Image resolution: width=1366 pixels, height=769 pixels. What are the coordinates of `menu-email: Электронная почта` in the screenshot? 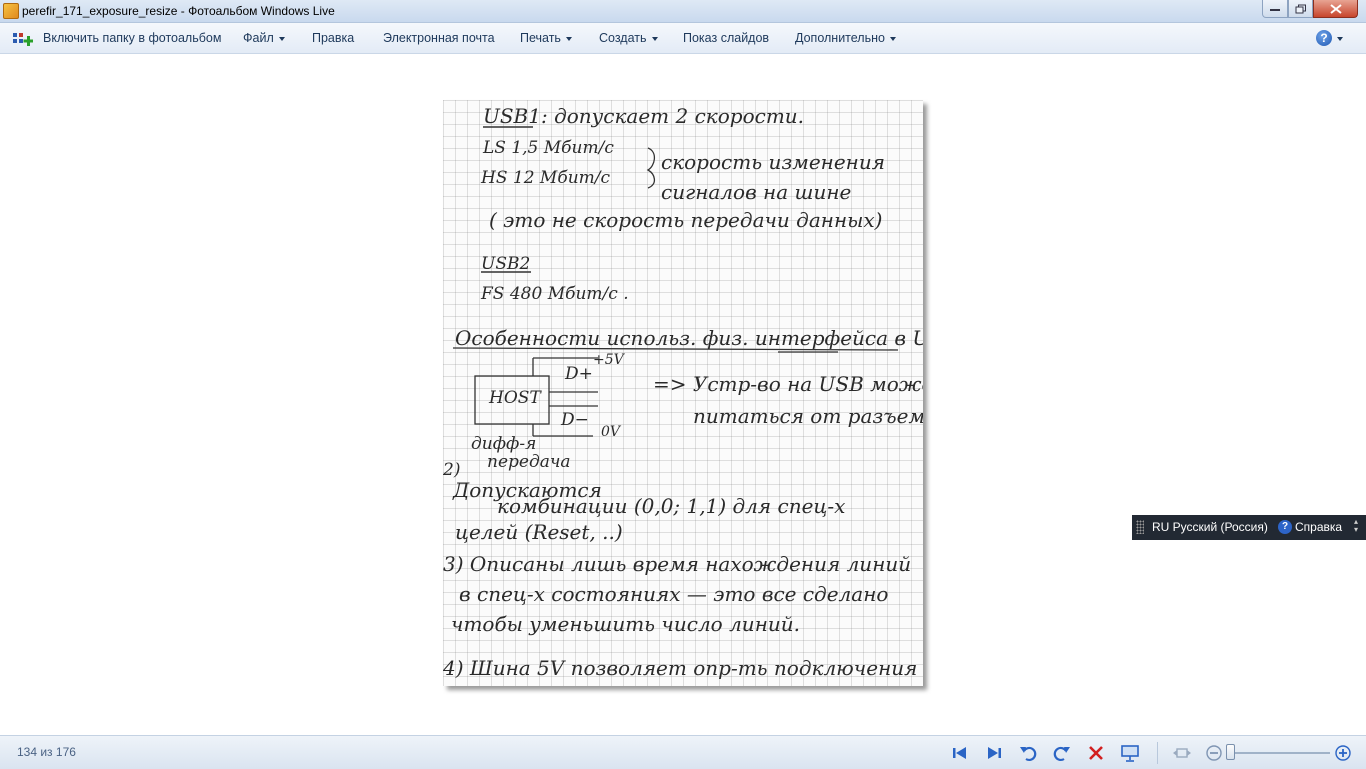 It's located at (439, 38).